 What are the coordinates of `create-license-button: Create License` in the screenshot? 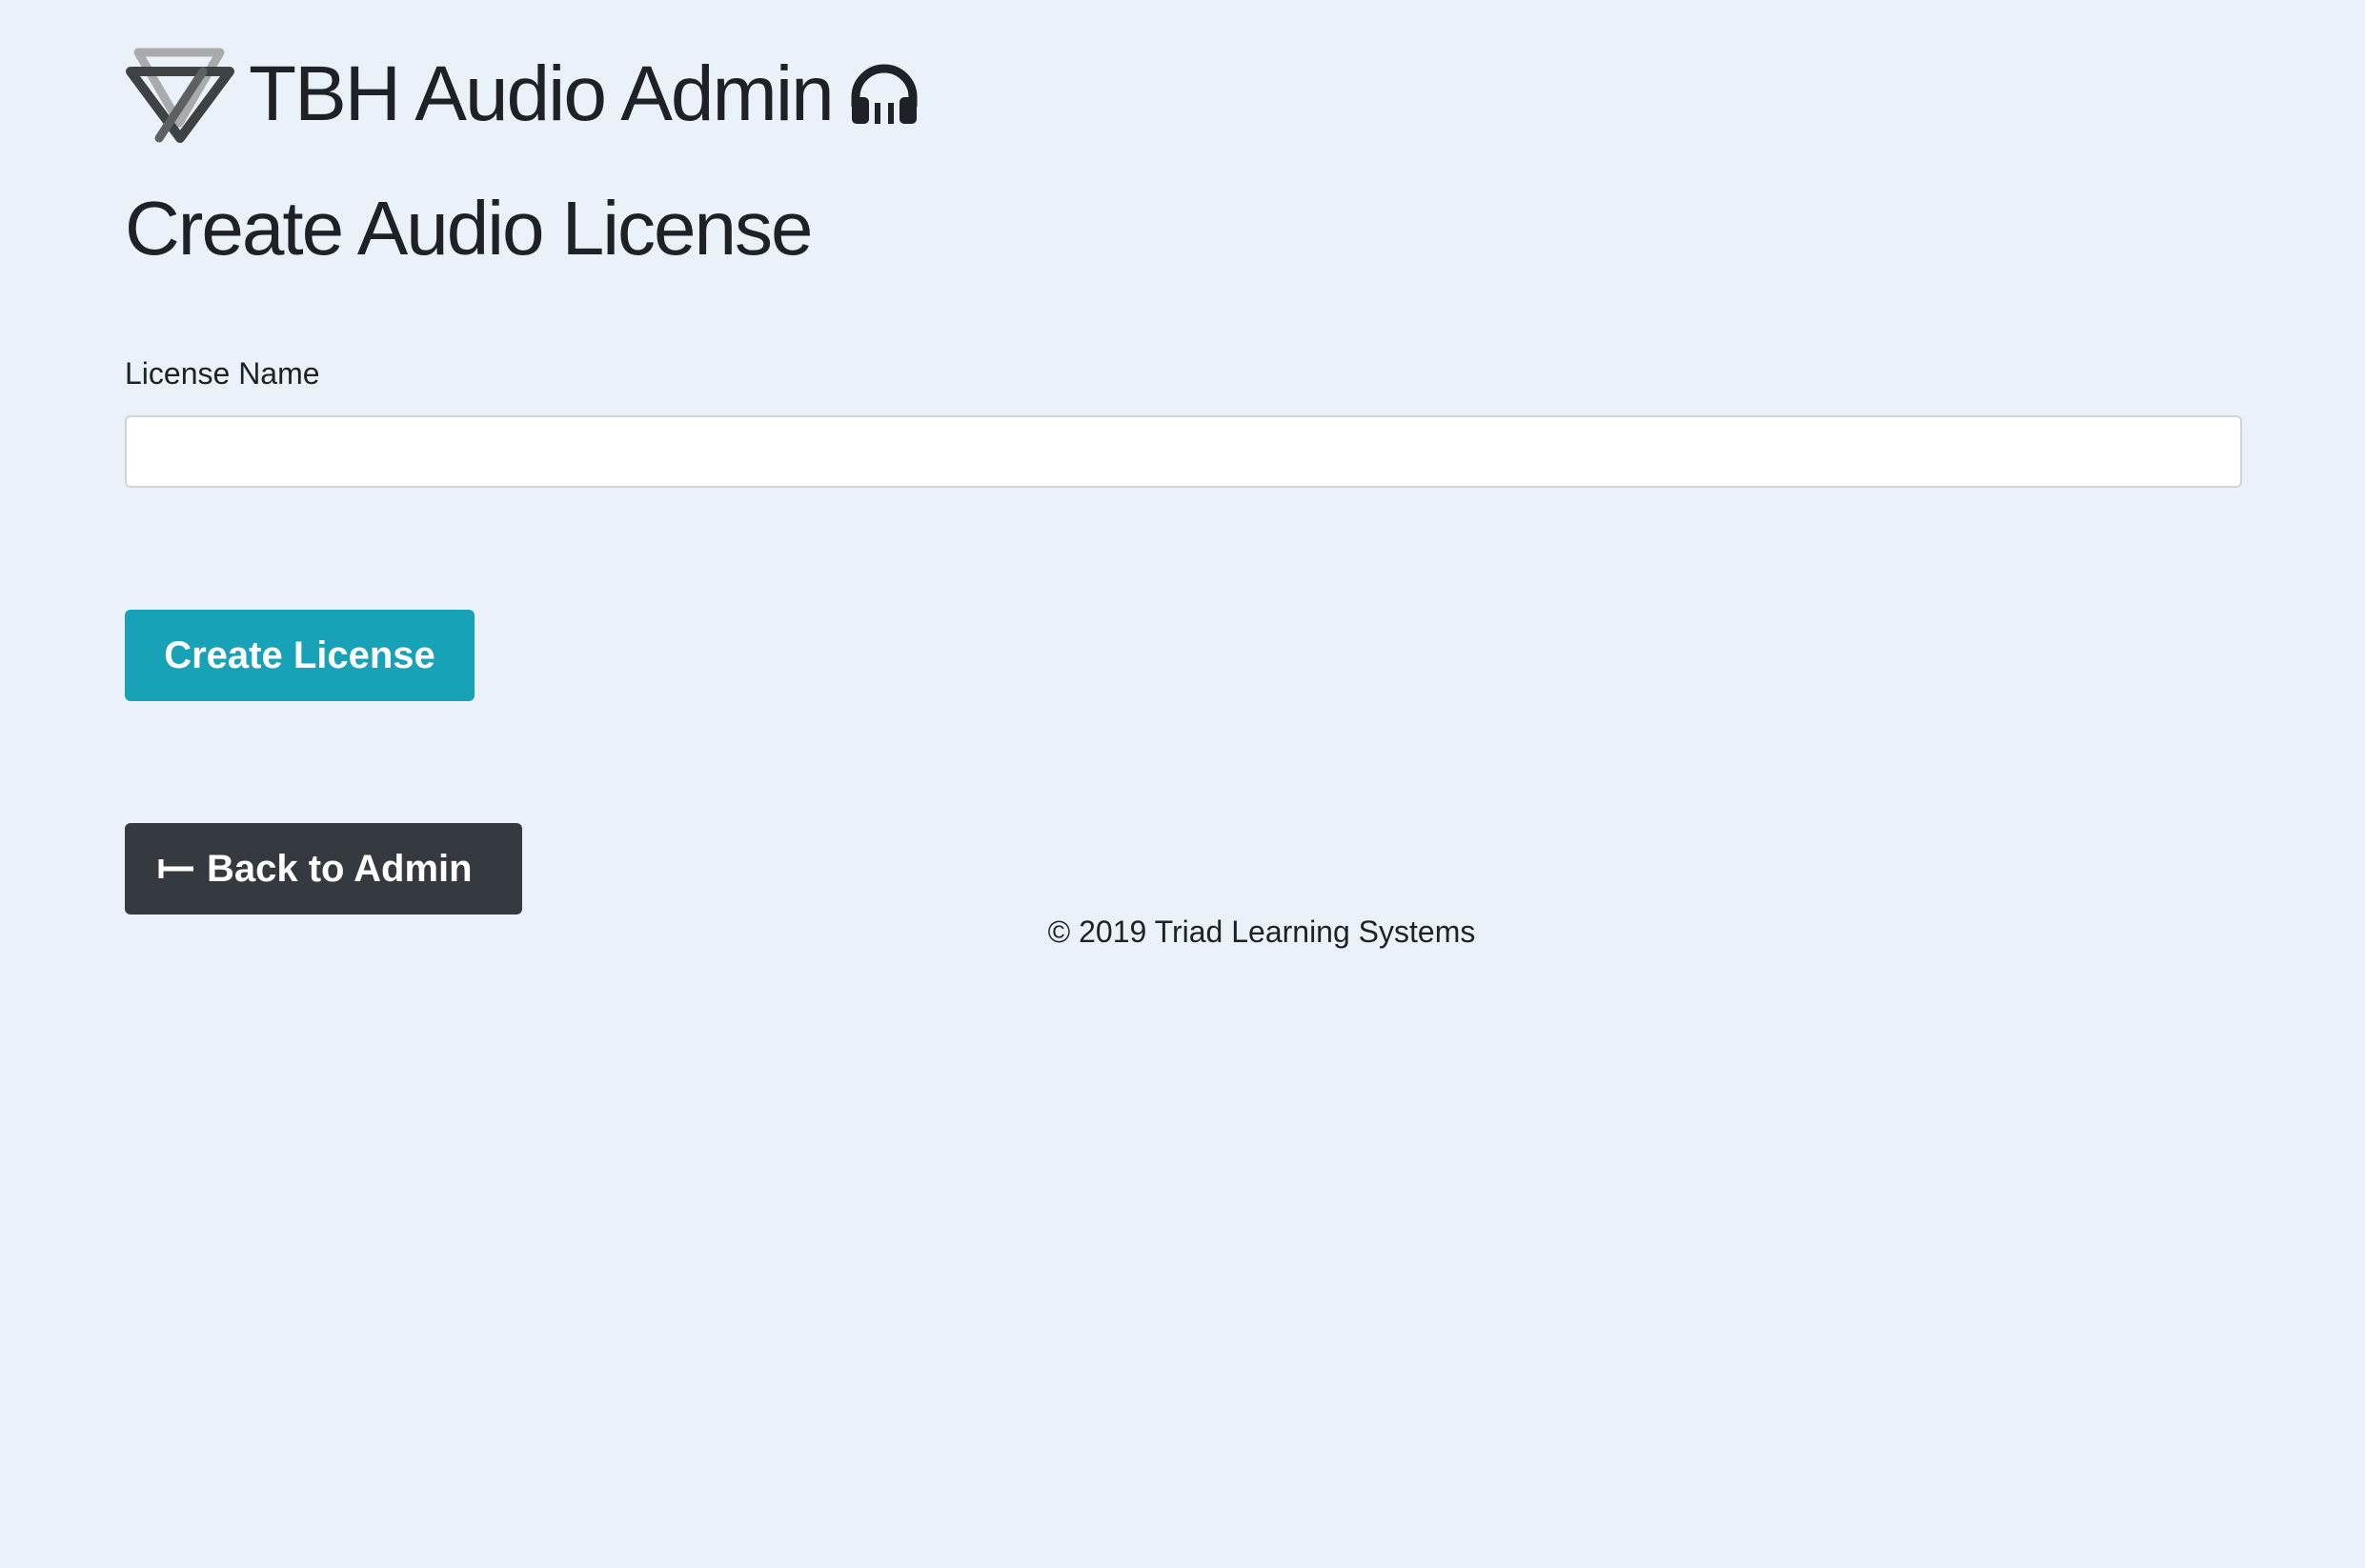 It's located at (300, 655).